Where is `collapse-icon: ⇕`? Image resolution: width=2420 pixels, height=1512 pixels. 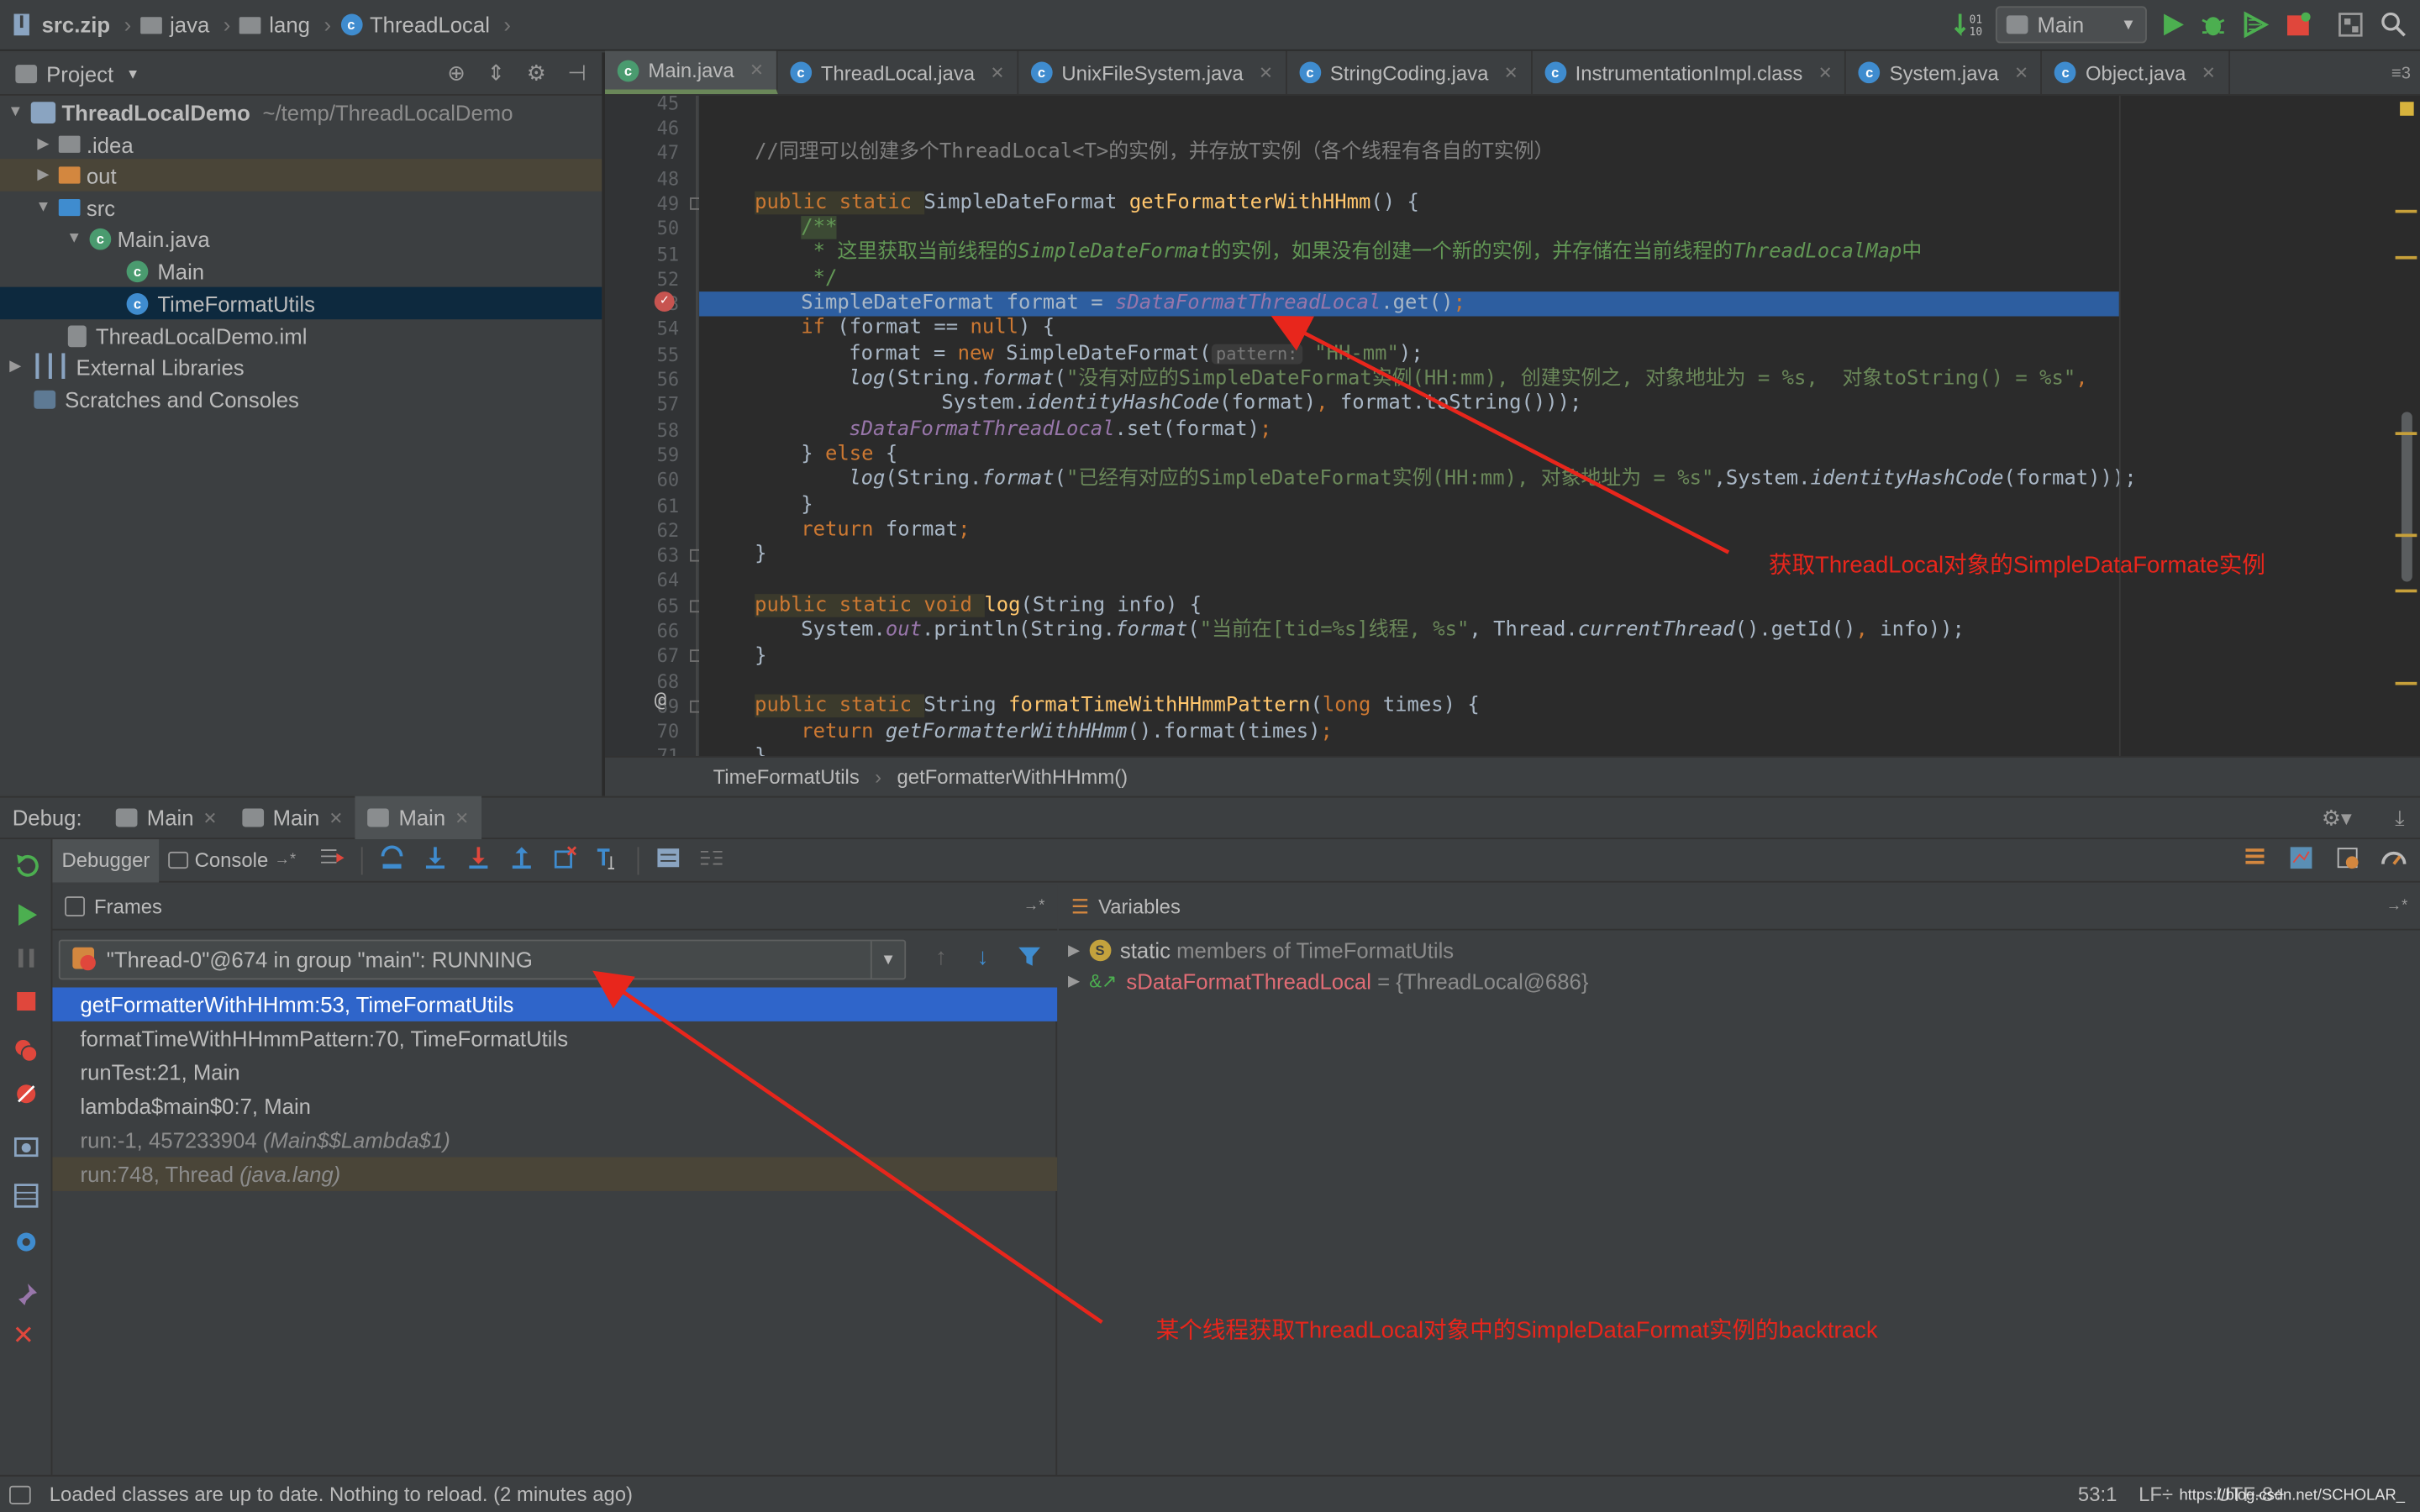 collapse-icon: ⇕ is located at coordinates (496, 73).